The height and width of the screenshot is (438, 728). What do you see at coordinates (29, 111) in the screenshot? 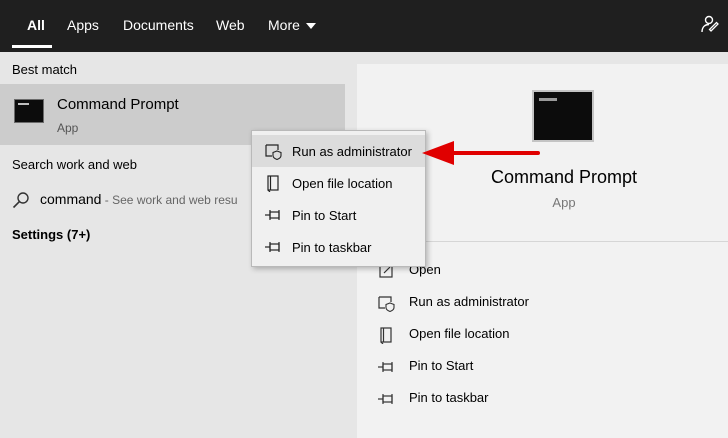
I see `command-prompt-icon` at bounding box center [29, 111].